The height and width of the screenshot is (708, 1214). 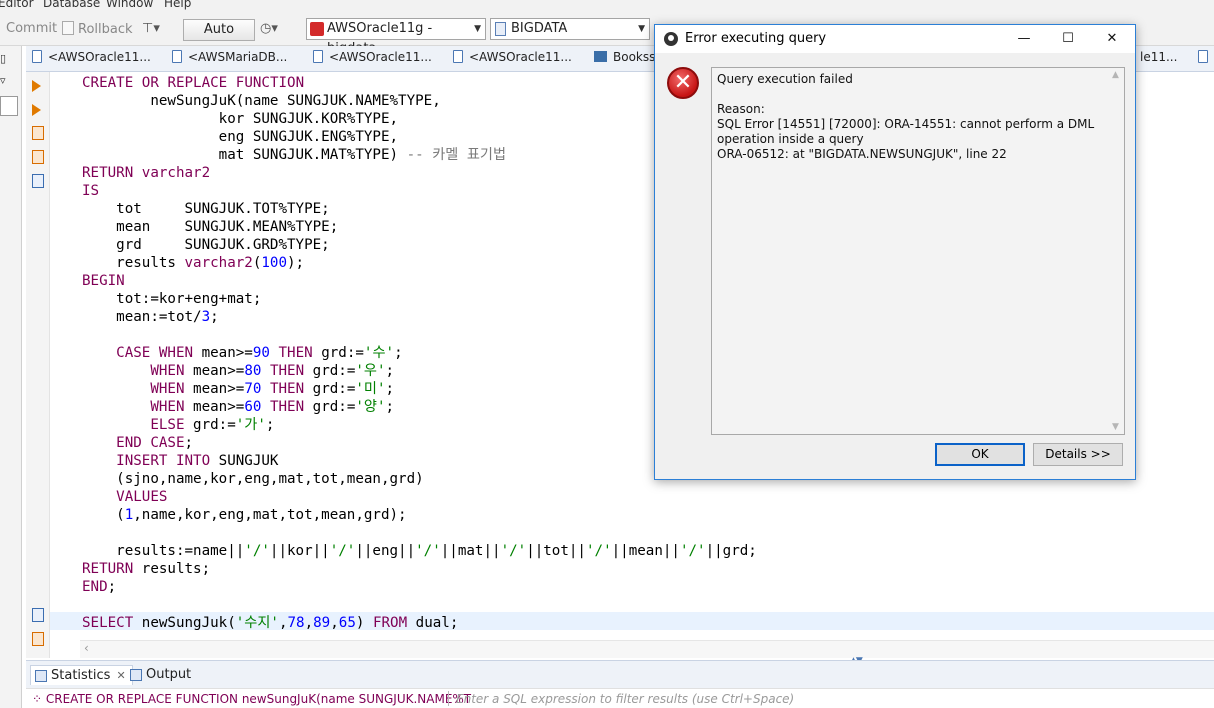 What do you see at coordinates (607, 6) in the screenshot?
I see `menu-bar: Editor Database Window Help` at bounding box center [607, 6].